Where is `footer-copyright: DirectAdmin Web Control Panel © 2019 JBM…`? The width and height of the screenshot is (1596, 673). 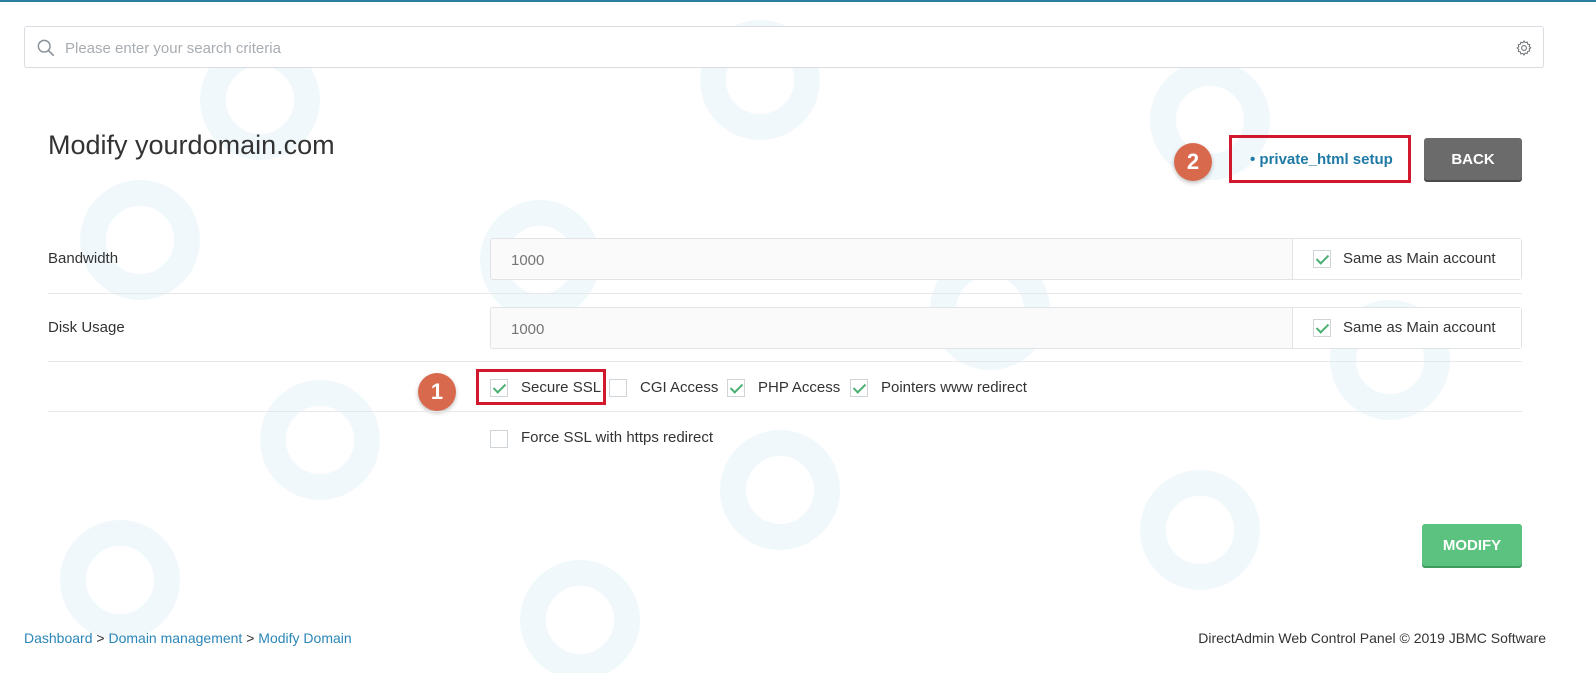 footer-copyright: DirectAdmin Web Control Panel © 2019 JBM… is located at coordinates (1372, 638).